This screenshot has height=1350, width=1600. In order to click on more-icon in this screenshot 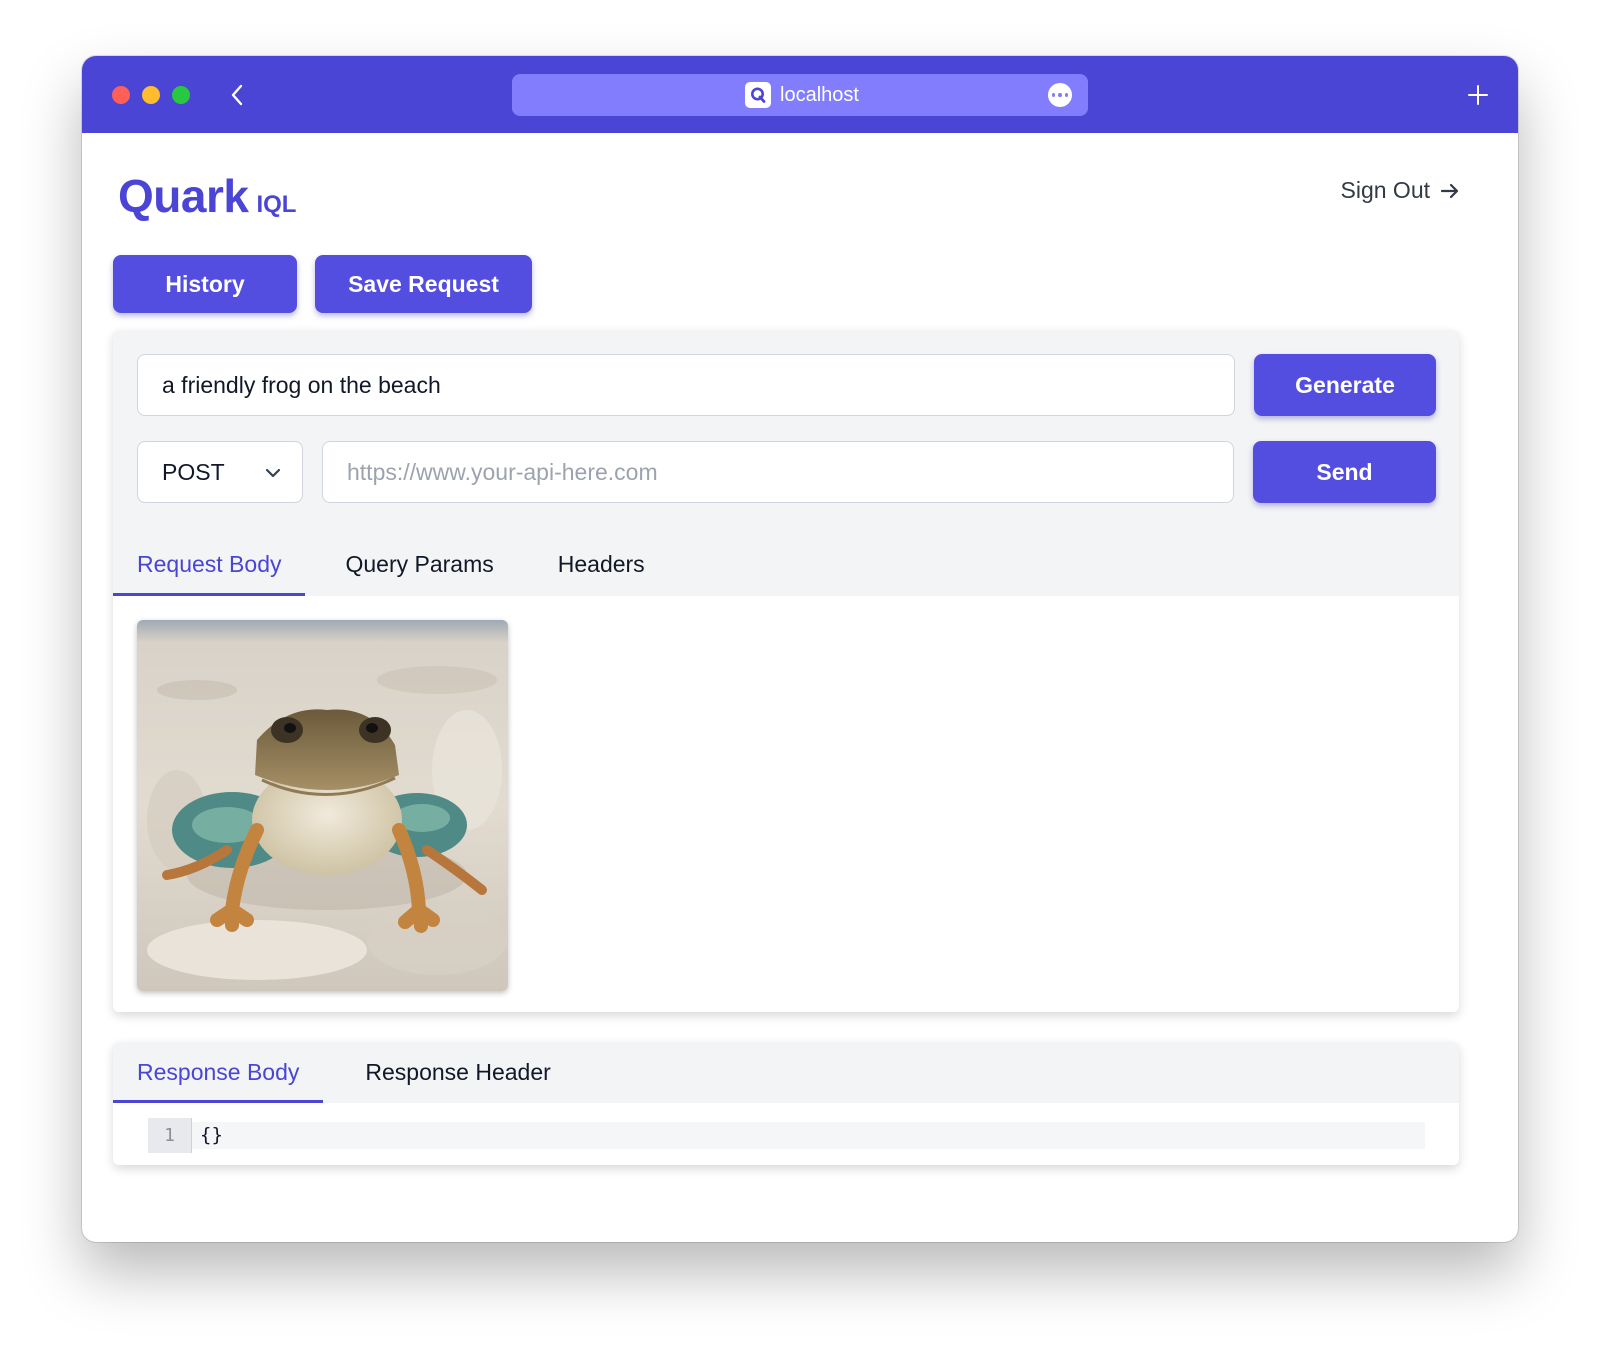, I will do `click(1060, 95)`.